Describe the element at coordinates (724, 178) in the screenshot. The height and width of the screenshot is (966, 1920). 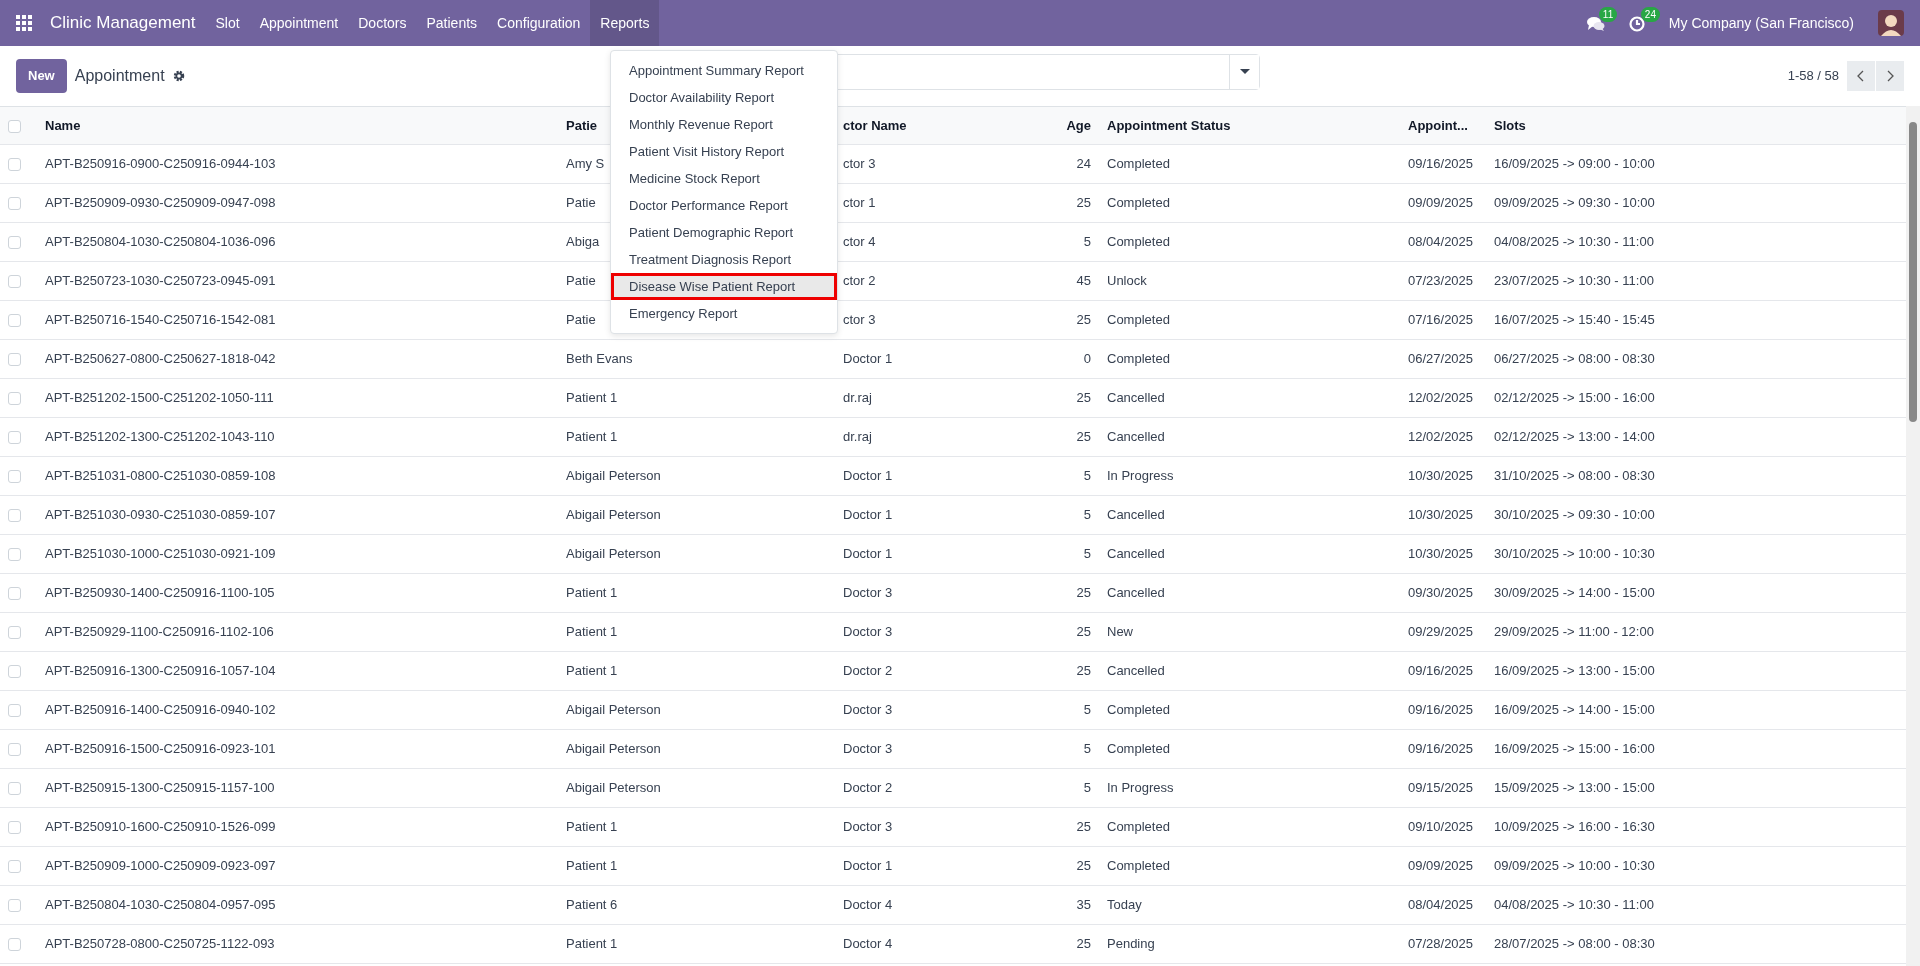
I see `report-menu-item: Medicine Stock Report` at that location.